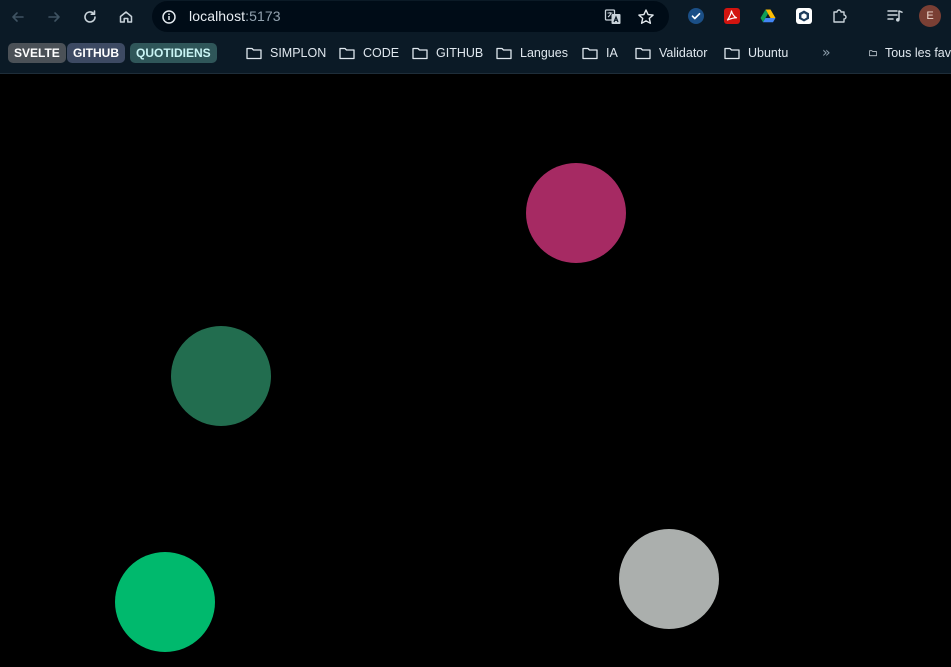 This screenshot has width=951, height=667. I want to click on bookmark-svelte: SVELTE, so click(37, 53).